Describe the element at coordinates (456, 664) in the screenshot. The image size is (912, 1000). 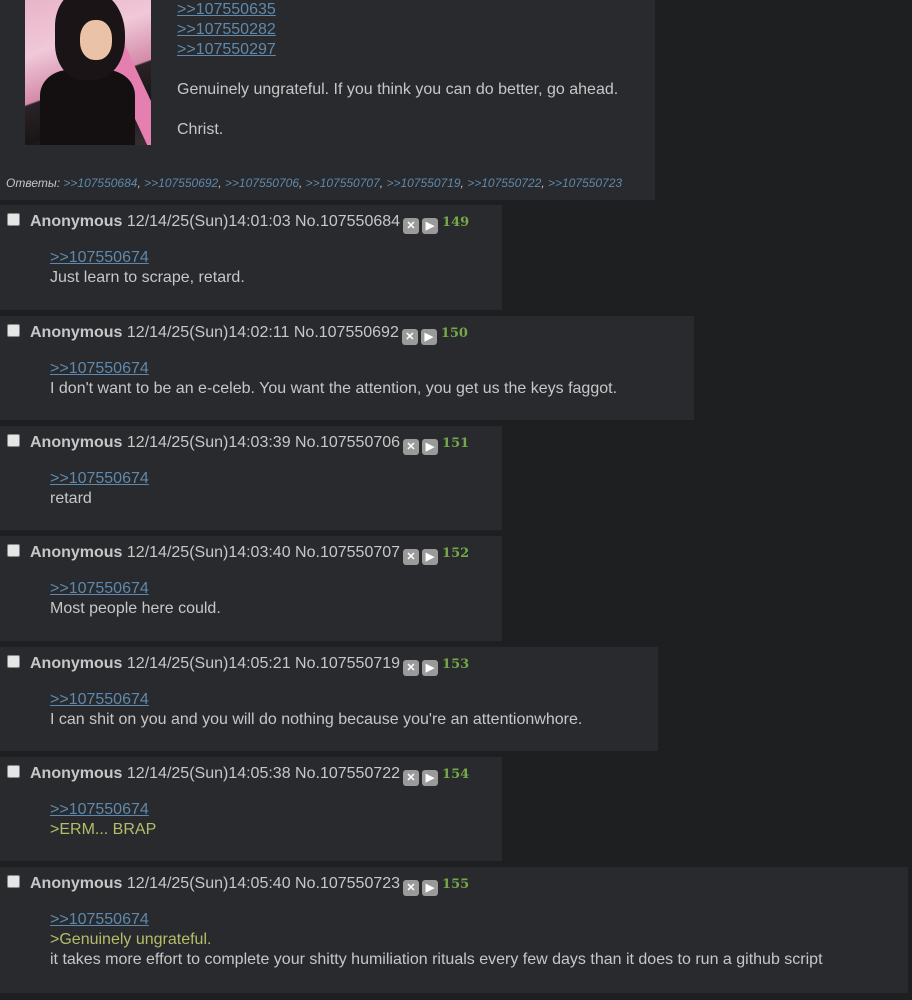
I see `post-count: 153` at that location.